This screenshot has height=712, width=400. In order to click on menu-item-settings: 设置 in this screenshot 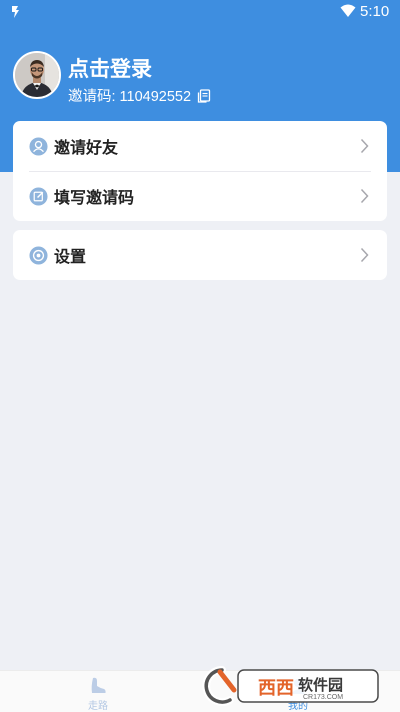, I will do `click(200, 255)`.